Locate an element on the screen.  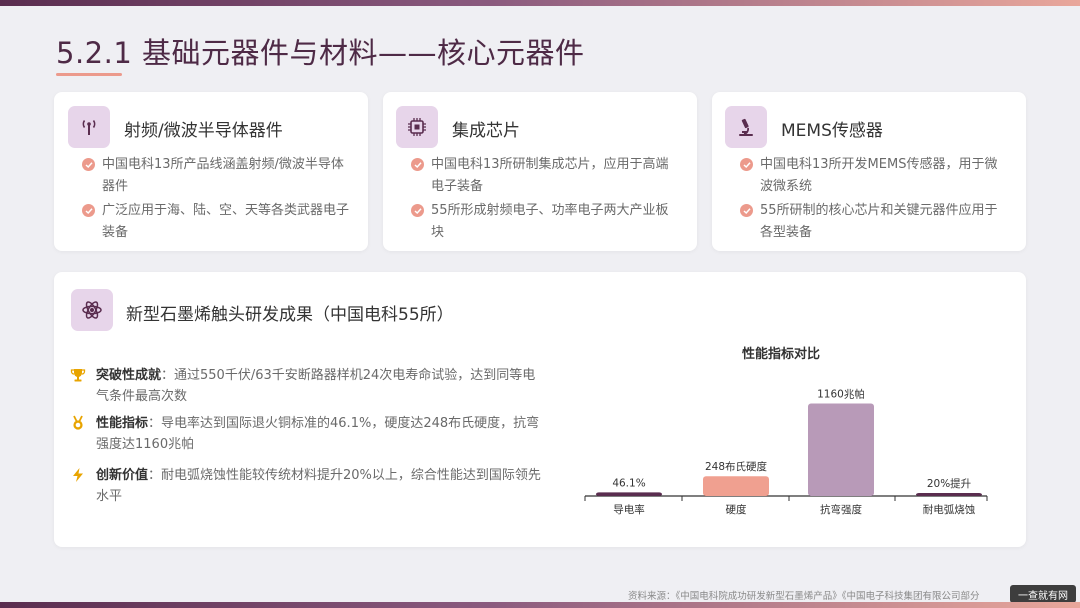
card-title: 射频/微波半导体器件 is located at coordinates (203, 131).